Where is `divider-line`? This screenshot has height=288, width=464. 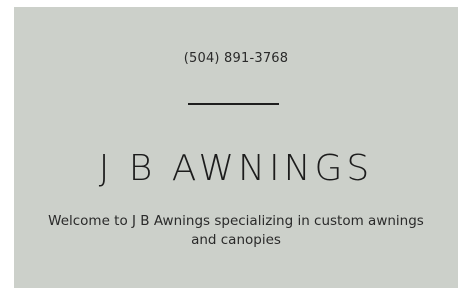
divider-line is located at coordinates (233, 104).